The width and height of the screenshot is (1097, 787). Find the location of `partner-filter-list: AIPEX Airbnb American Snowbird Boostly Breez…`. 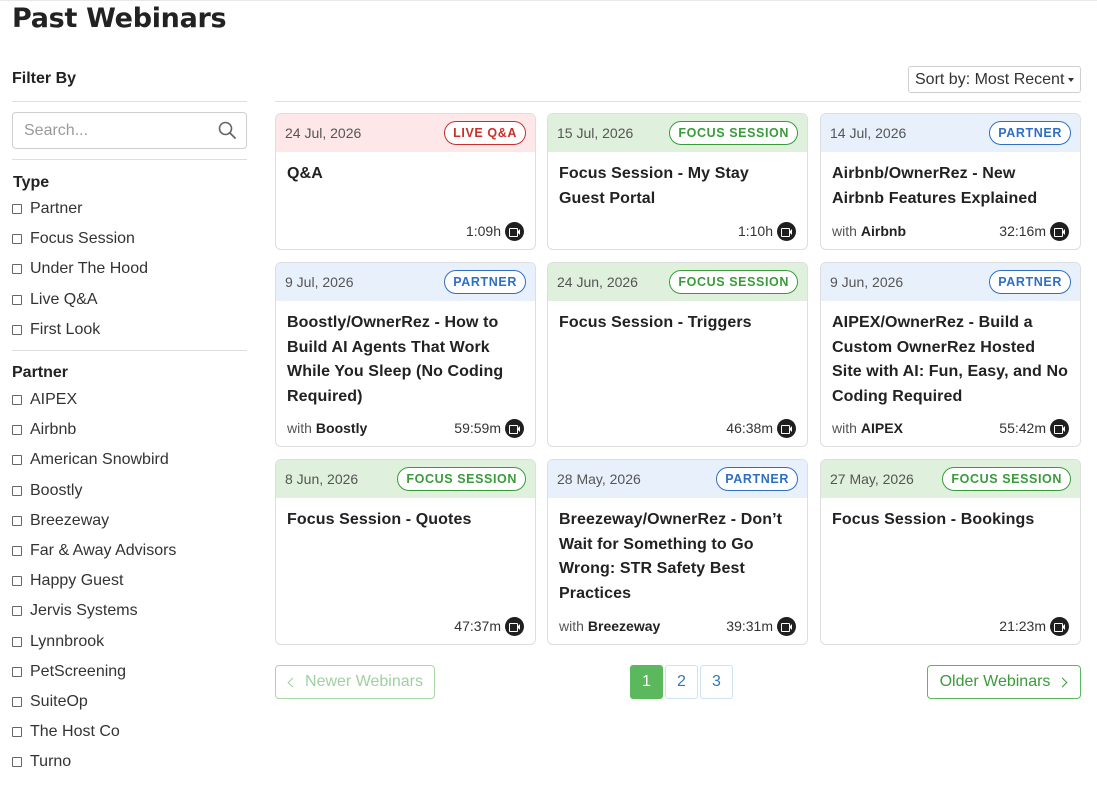

partner-filter-list: AIPEX Airbnb American Snowbird Boostly Breez… is located at coordinates (129, 581).